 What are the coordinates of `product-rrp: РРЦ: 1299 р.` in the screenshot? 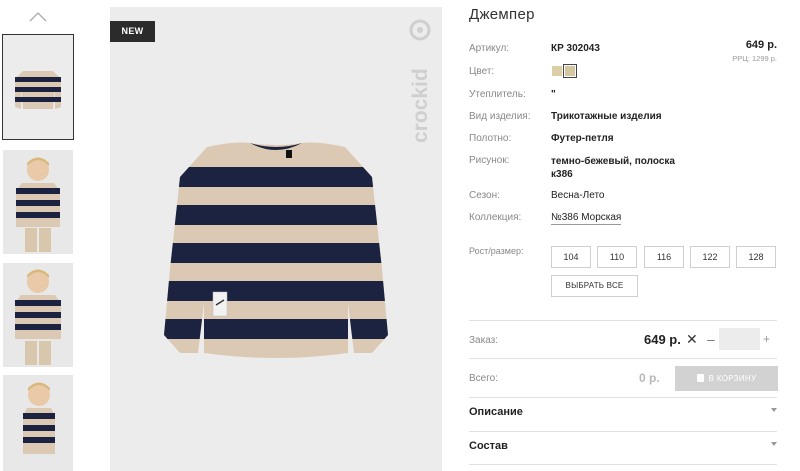 It's located at (754, 58).